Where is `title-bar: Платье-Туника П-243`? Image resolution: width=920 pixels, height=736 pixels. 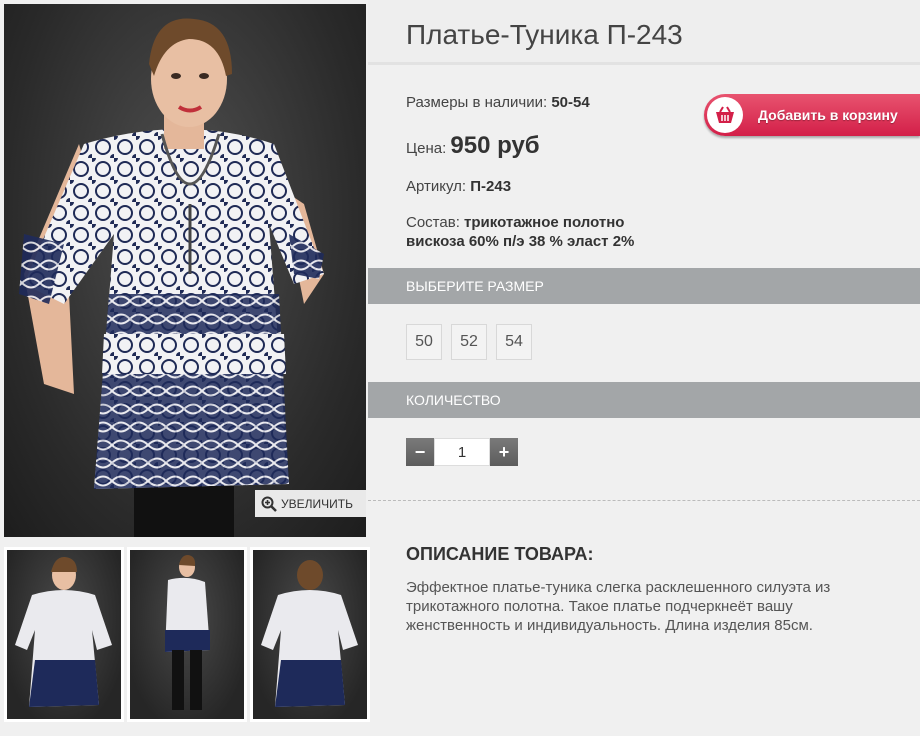 title-bar: Платье-Туника П-243 is located at coordinates (644, 32).